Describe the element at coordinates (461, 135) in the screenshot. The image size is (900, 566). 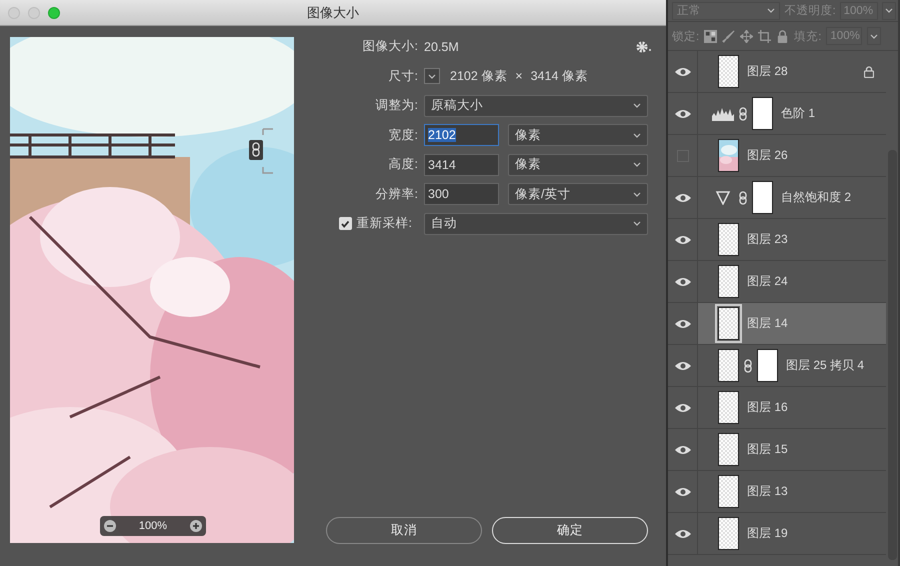
I see `input-field: 2102` at that location.